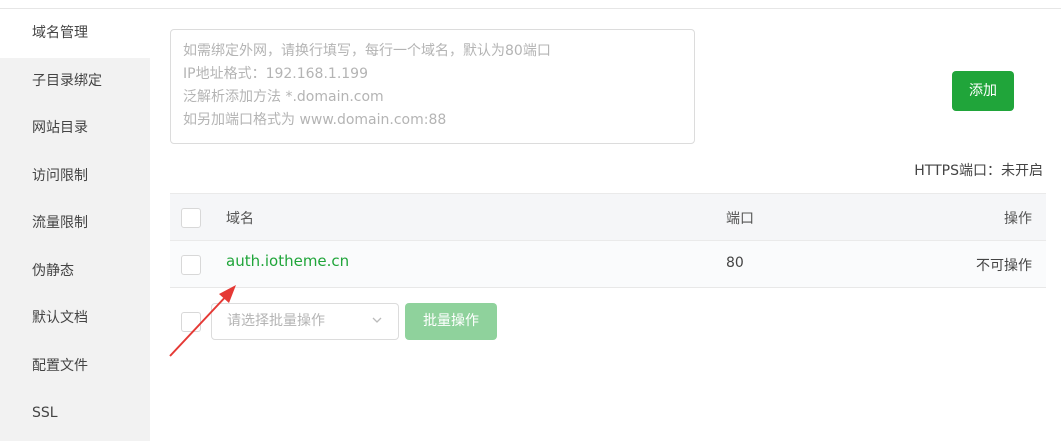 This screenshot has height=441, width=1061. I want to click on header-operation: 操作, so click(1018, 219).